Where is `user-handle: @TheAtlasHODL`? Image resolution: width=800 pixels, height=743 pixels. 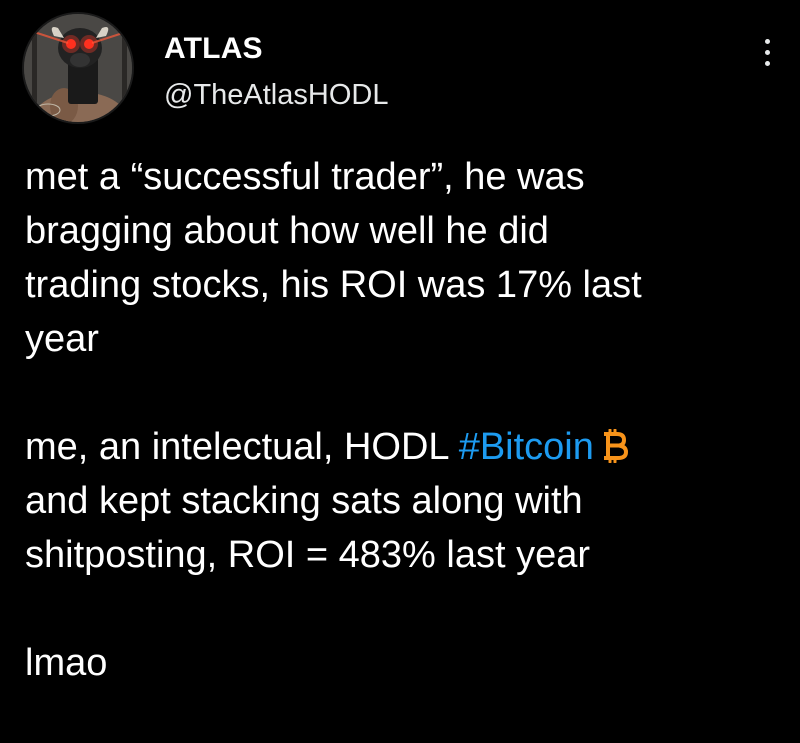 user-handle: @TheAtlasHODL is located at coordinates (276, 95).